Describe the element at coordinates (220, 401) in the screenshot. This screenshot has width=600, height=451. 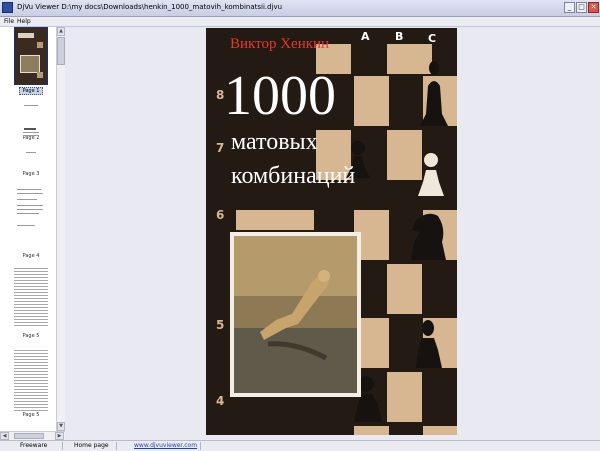
I see `rank-label-4: 4` at that location.